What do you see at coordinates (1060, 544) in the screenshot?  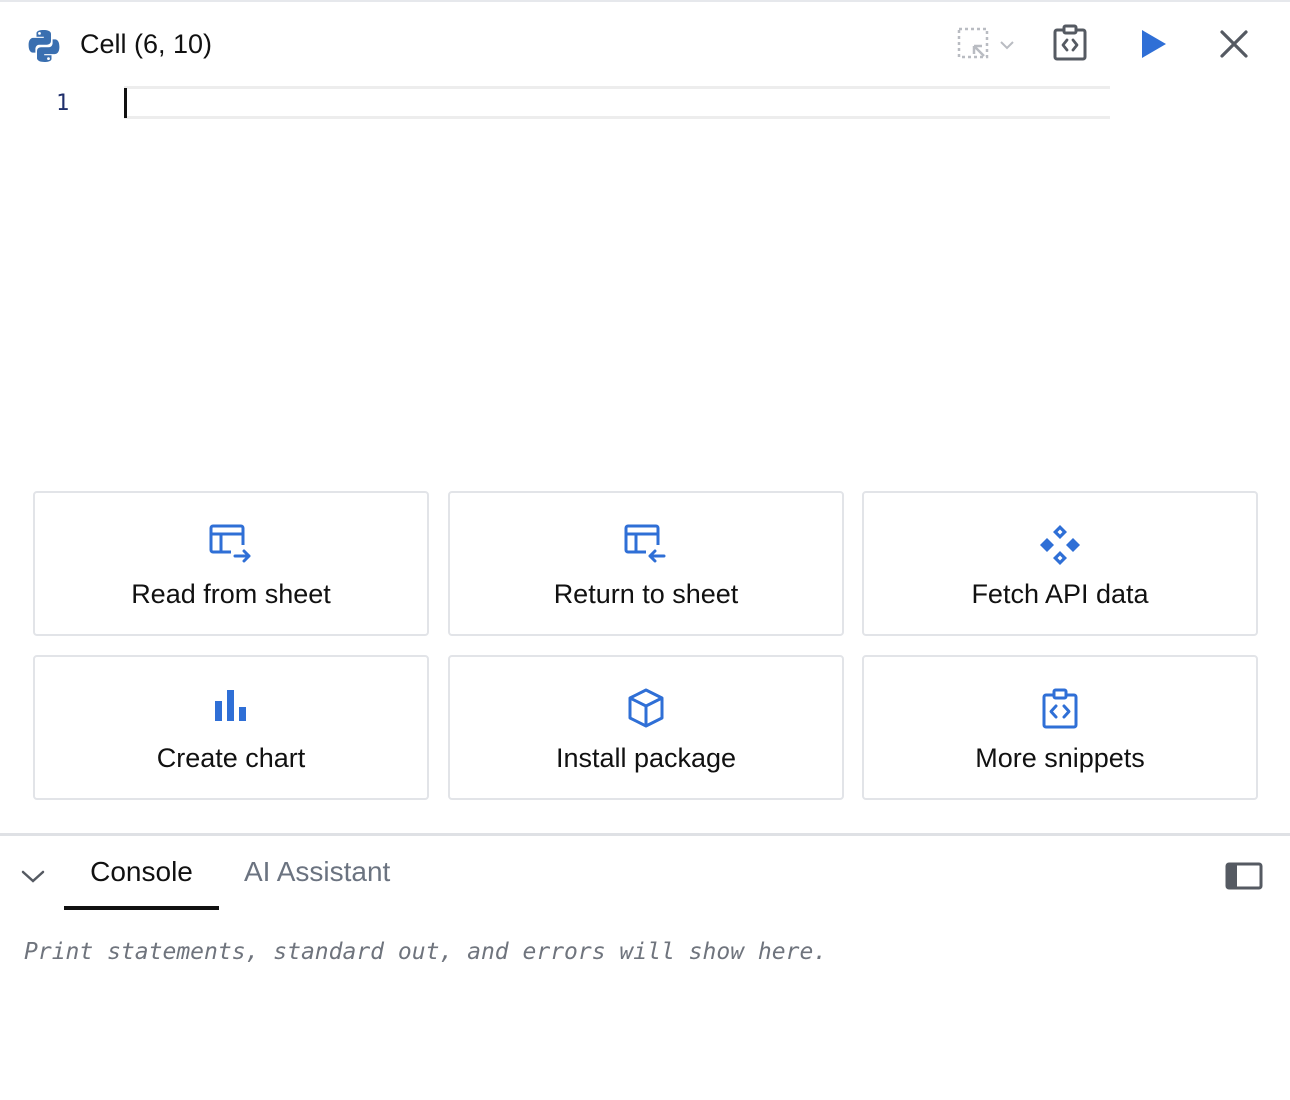 I see `api-diamond-icon` at bounding box center [1060, 544].